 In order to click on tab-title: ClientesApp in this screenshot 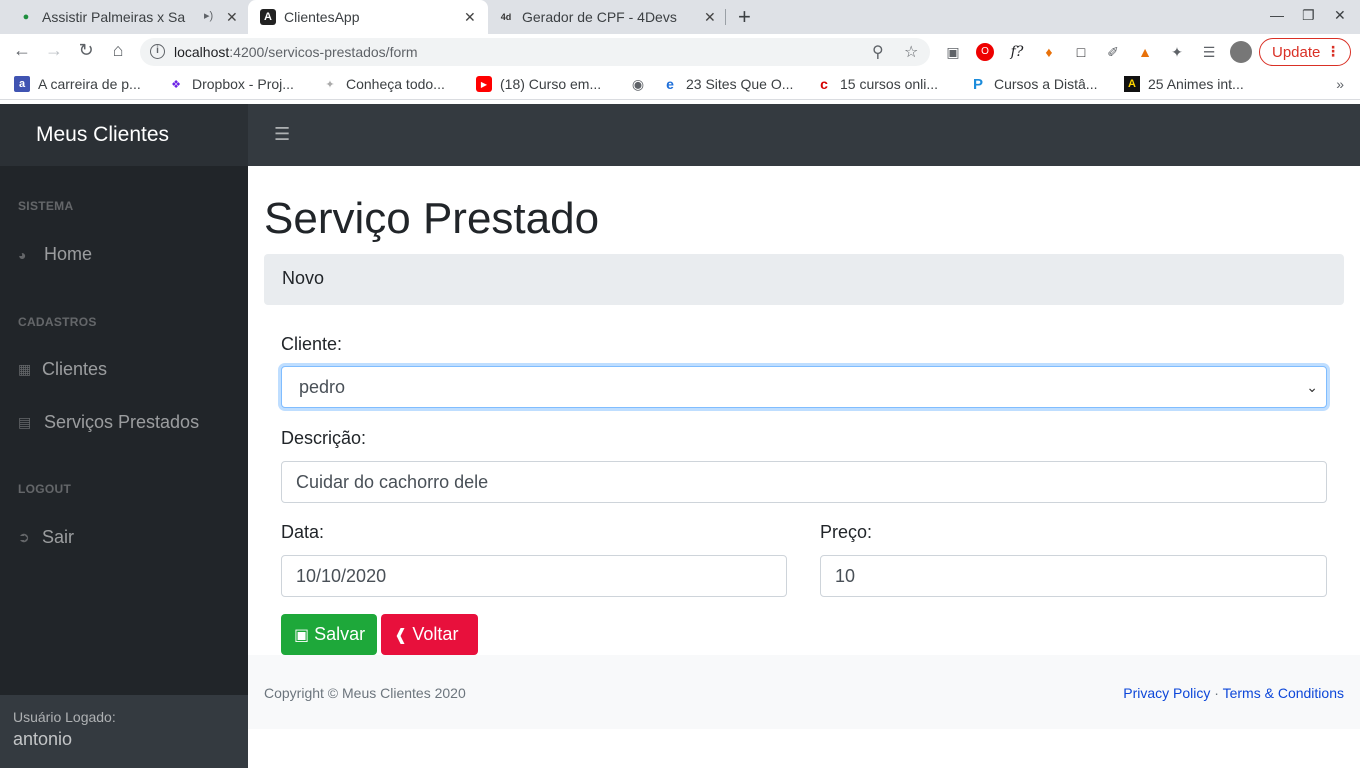, I will do `click(322, 17)`.